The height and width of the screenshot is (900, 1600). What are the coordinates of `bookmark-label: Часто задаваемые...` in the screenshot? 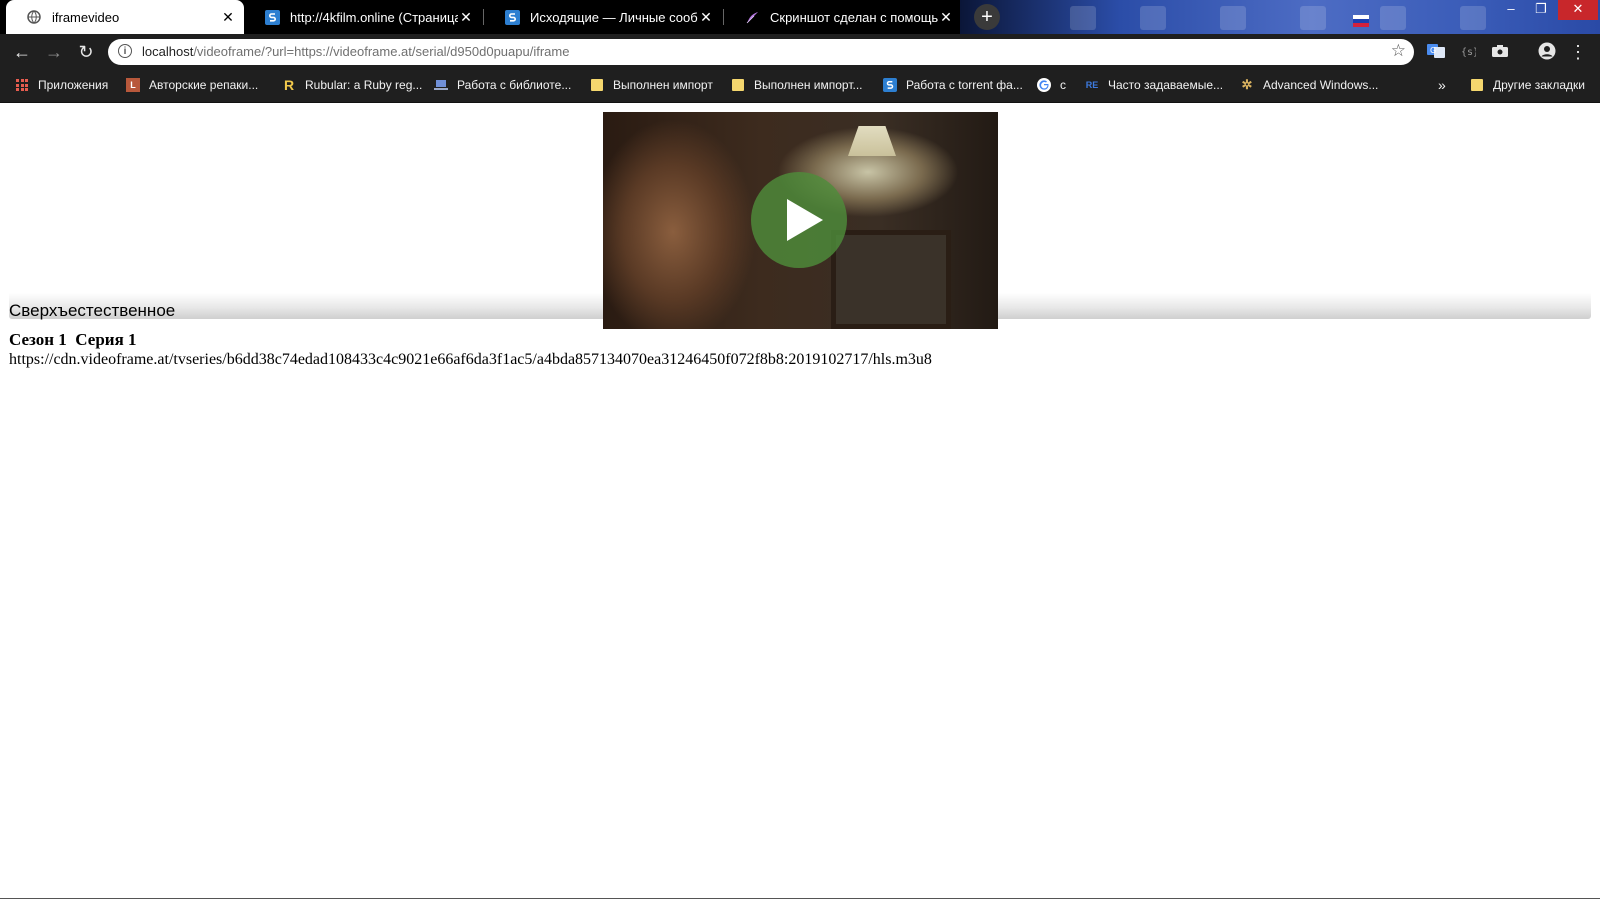 It's located at (1166, 85).